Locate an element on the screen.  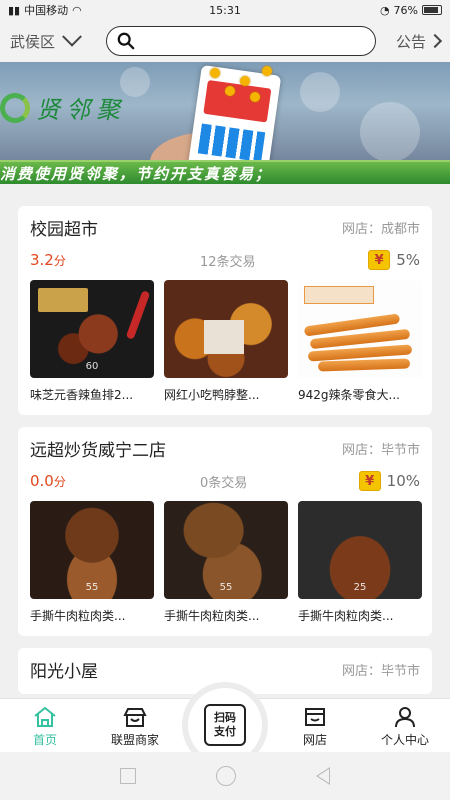
scan-pay-label-line1: 扫码 is located at coordinates (225, 717).